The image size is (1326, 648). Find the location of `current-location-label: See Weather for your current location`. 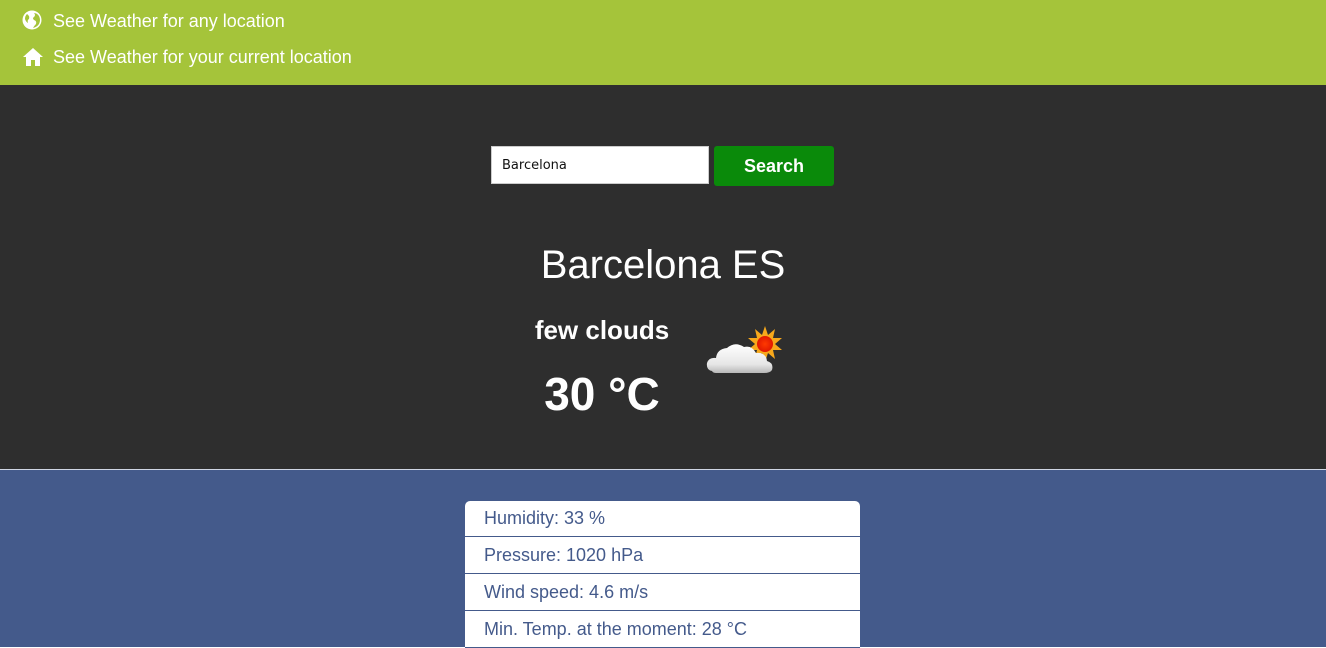

current-location-label: See Weather for your current location is located at coordinates (202, 56).